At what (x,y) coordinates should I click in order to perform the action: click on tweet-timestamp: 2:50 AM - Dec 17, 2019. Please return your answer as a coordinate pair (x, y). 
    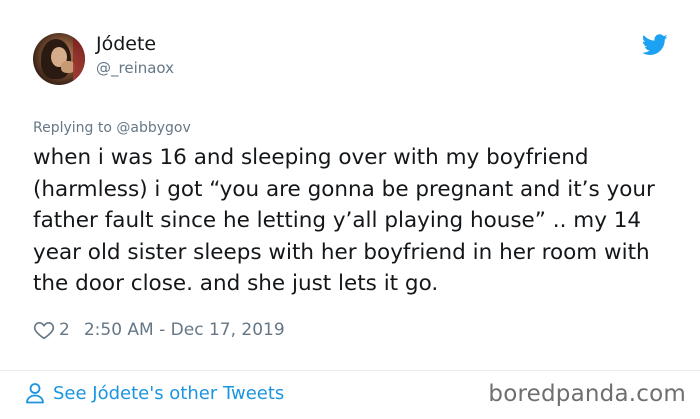
    Looking at the image, I should click on (184, 330).